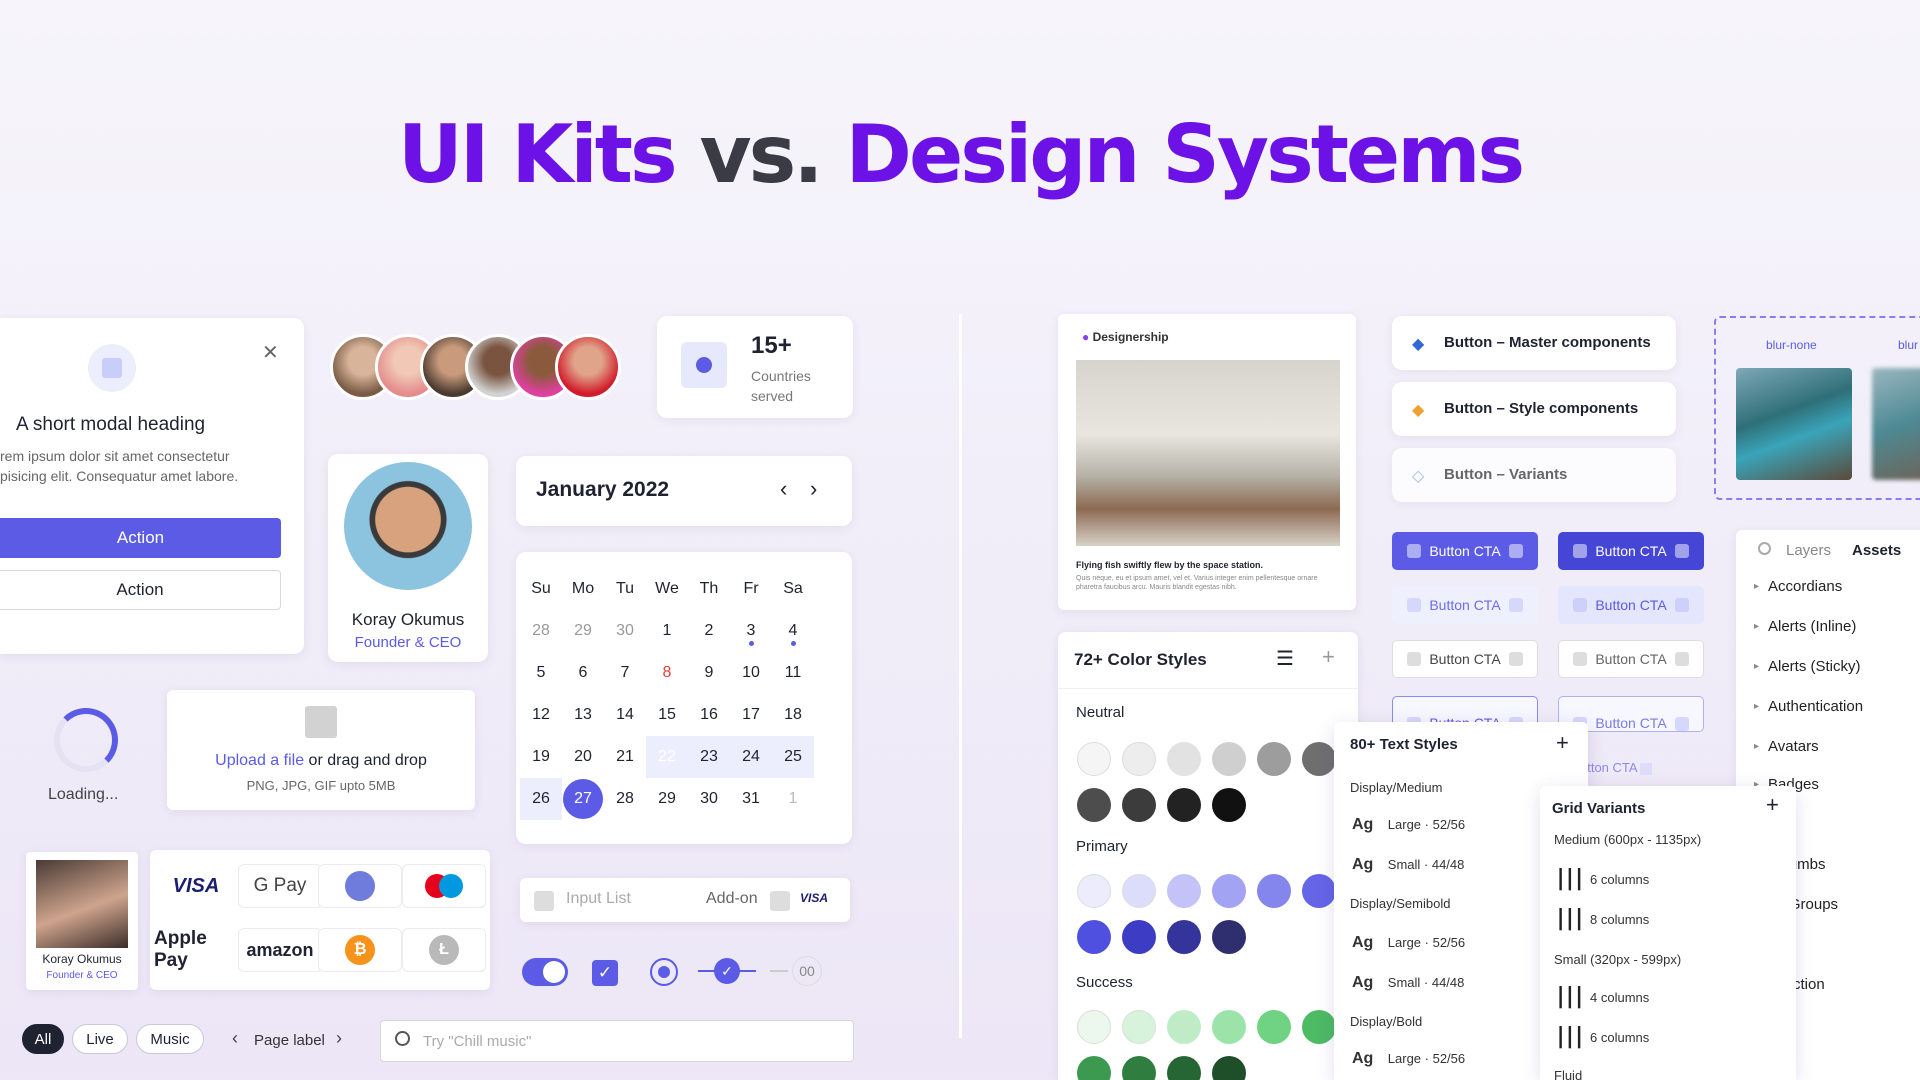 This screenshot has height=1080, width=1920. I want to click on asset-item: Avatars, so click(1786, 746).